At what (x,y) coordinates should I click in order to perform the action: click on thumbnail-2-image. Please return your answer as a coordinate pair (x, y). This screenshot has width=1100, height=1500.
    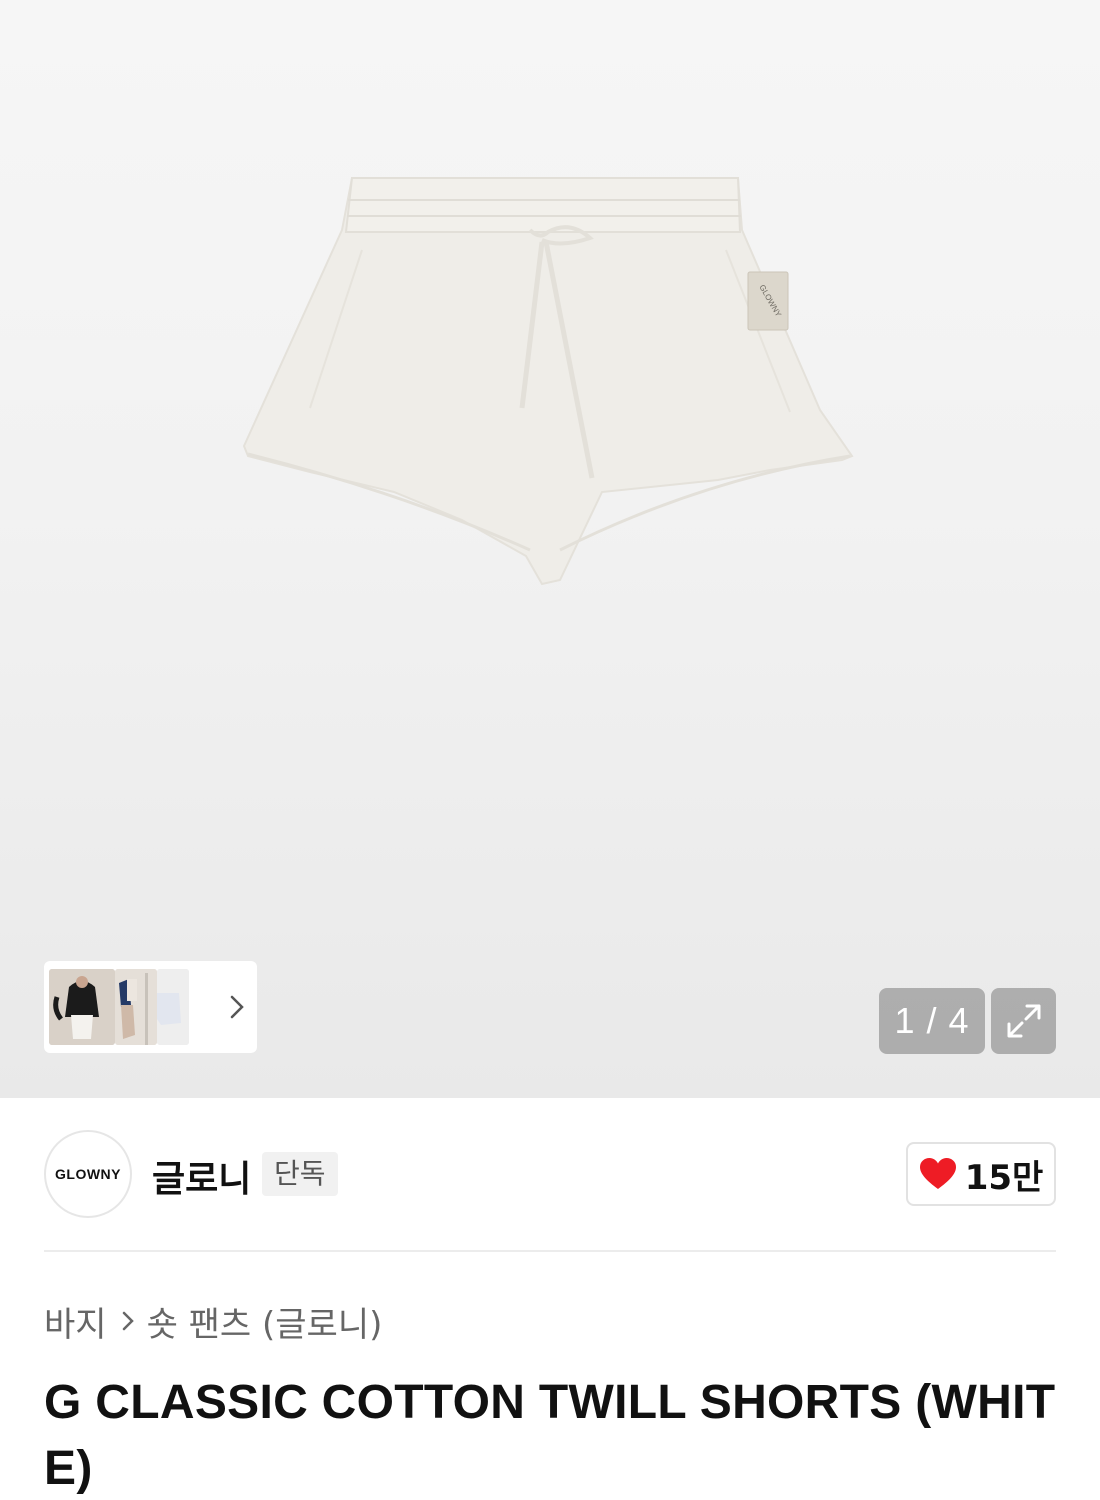
    Looking at the image, I should click on (136, 1007).